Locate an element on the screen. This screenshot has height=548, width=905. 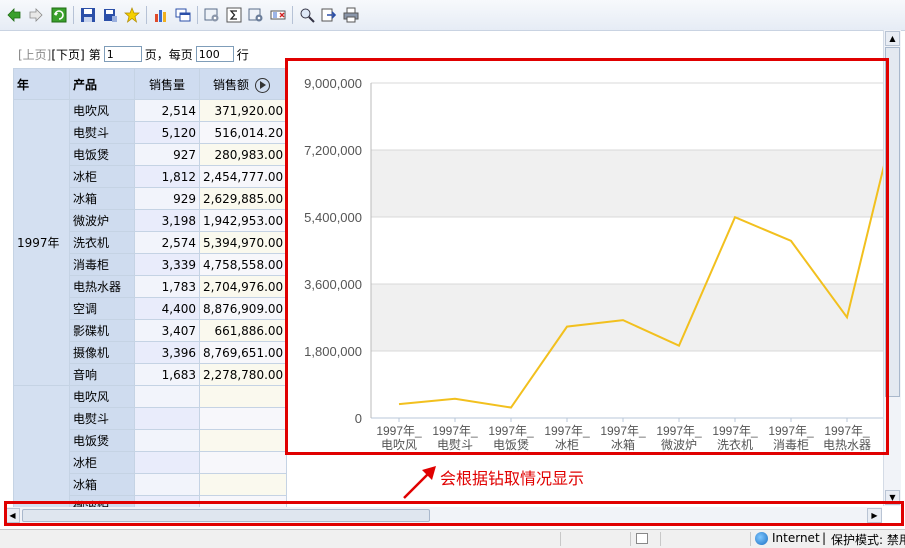
amount-cell: 371,920.00 is located at coordinates (243, 111).